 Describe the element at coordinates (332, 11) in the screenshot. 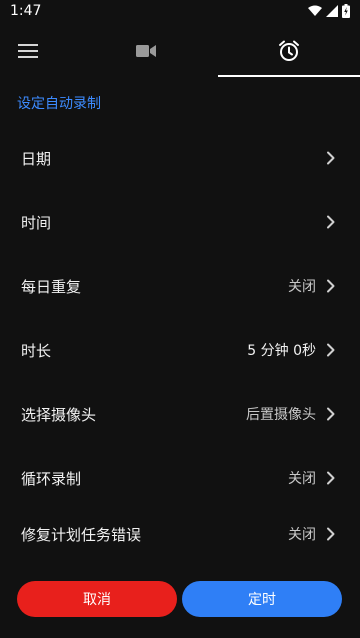

I see `signal-icon` at that location.